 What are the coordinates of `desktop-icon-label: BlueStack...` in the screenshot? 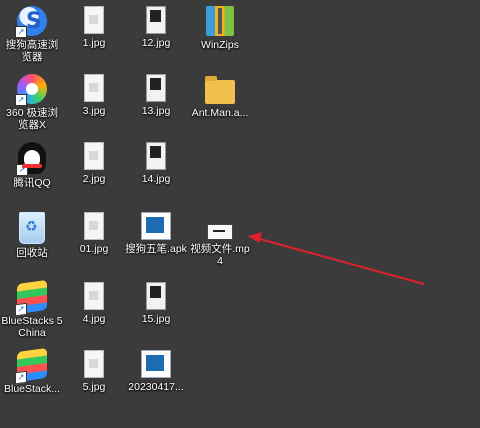 It's located at (32, 389).